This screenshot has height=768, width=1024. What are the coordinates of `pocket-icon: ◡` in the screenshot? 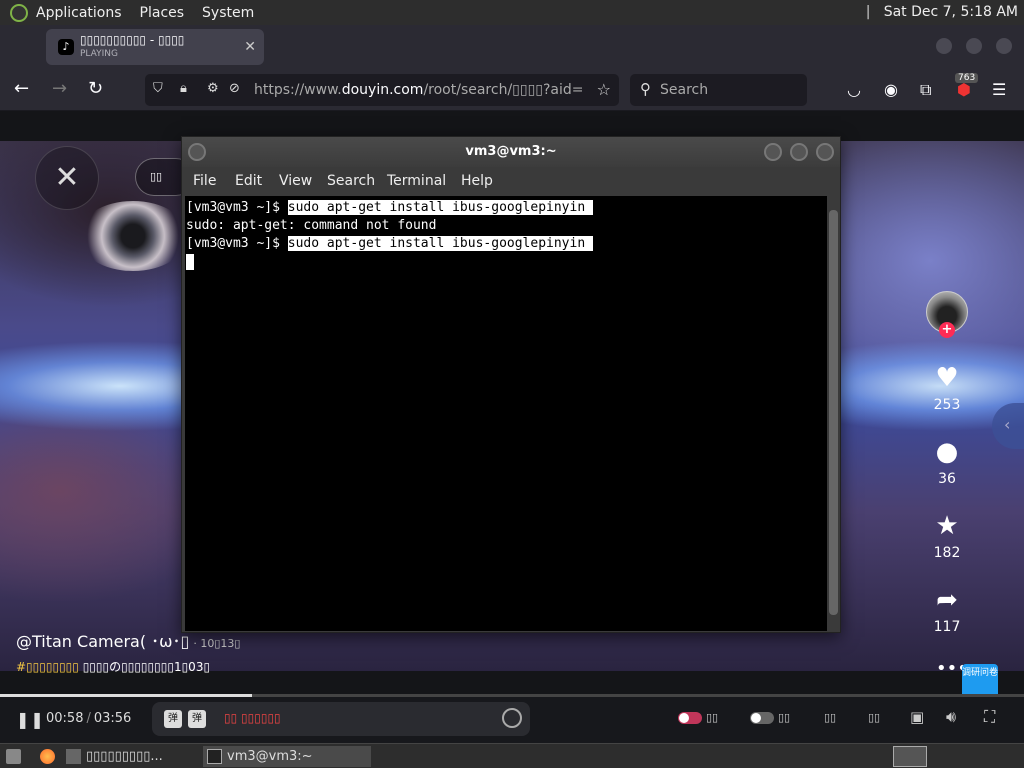 It's located at (854, 89).